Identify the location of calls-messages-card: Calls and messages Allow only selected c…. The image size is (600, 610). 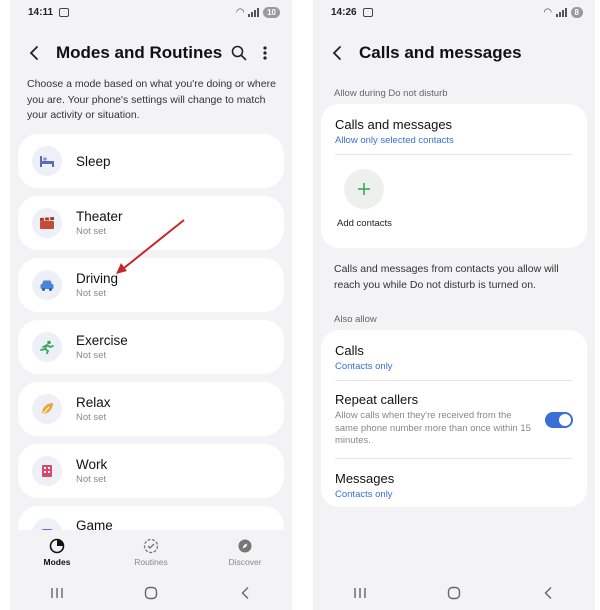
(454, 176).